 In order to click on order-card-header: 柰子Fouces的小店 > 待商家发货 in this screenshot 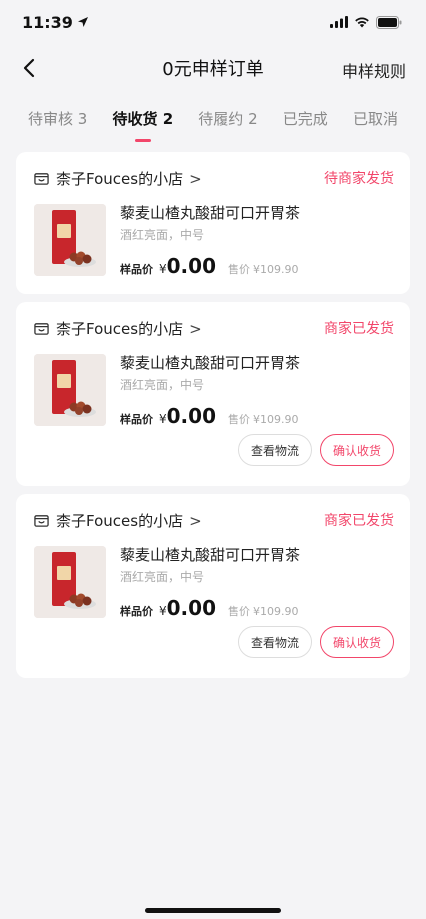, I will do `click(213, 178)`.